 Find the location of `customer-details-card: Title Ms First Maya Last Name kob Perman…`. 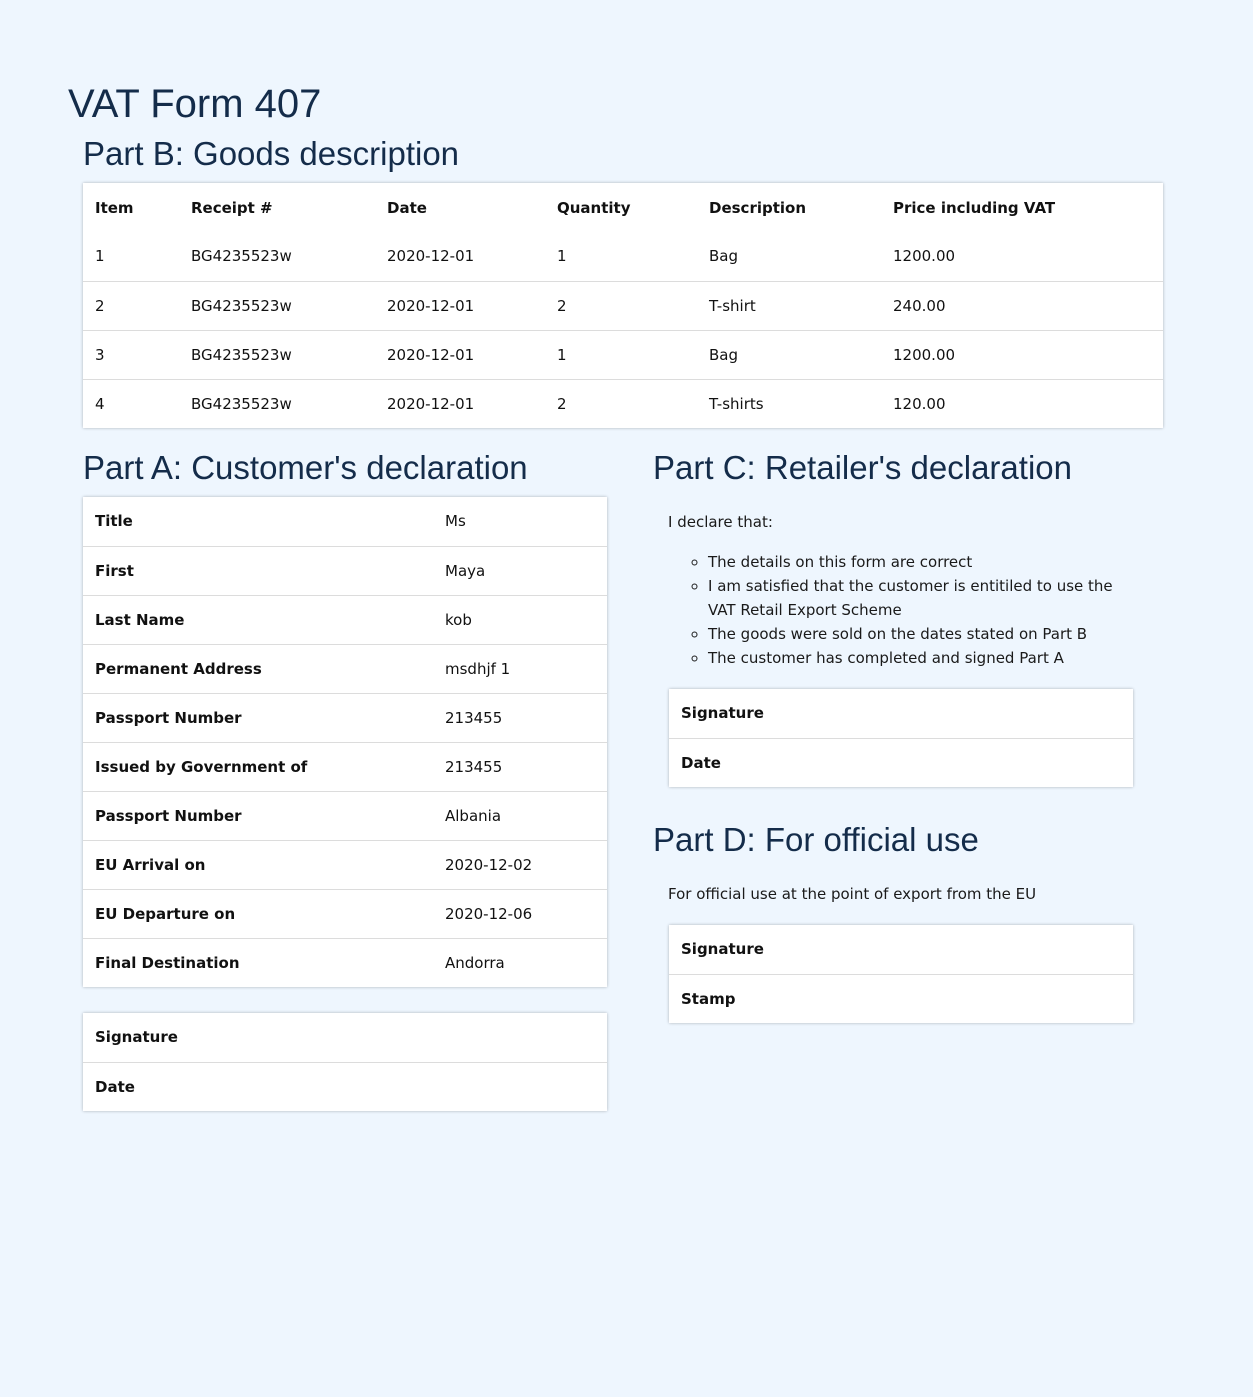

customer-details-card: Title Ms First Maya Last Name kob Perman… is located at coordinates (345, 742).